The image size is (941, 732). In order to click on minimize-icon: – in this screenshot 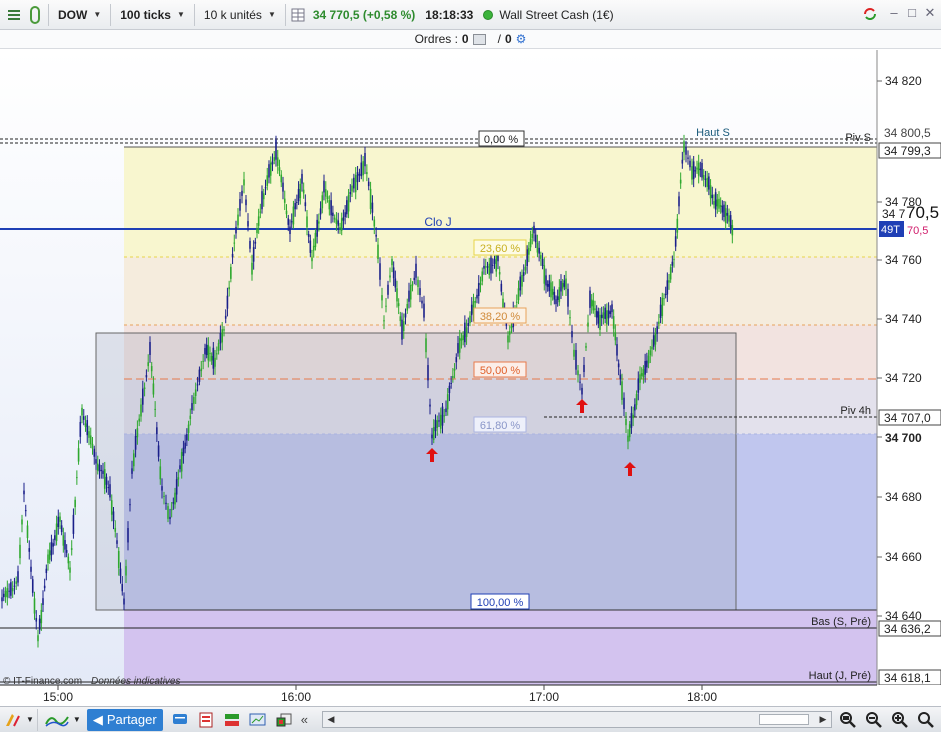, I will do `click(894, 13)`.